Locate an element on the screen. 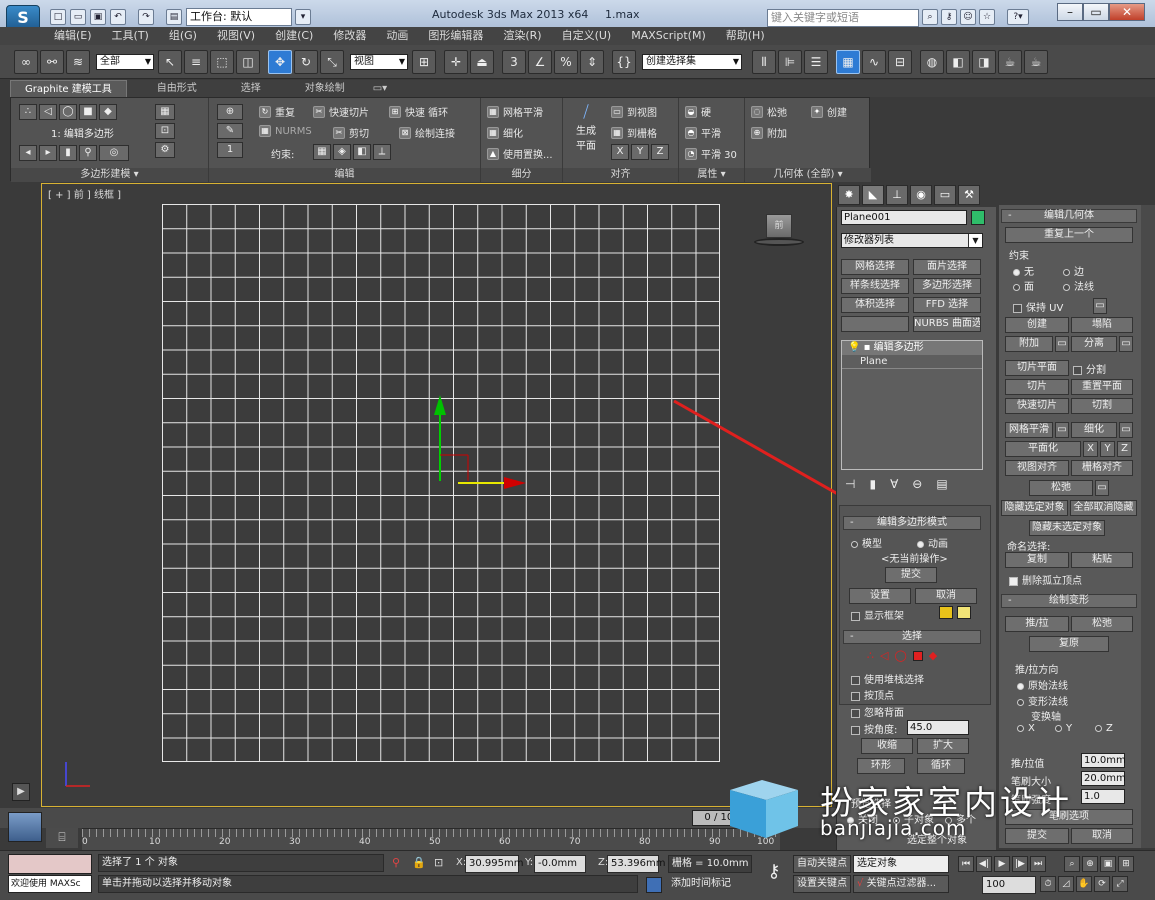 The image size is (1155, 900). patch-select-button: 面片选择 is located at coordinates (947, 267).